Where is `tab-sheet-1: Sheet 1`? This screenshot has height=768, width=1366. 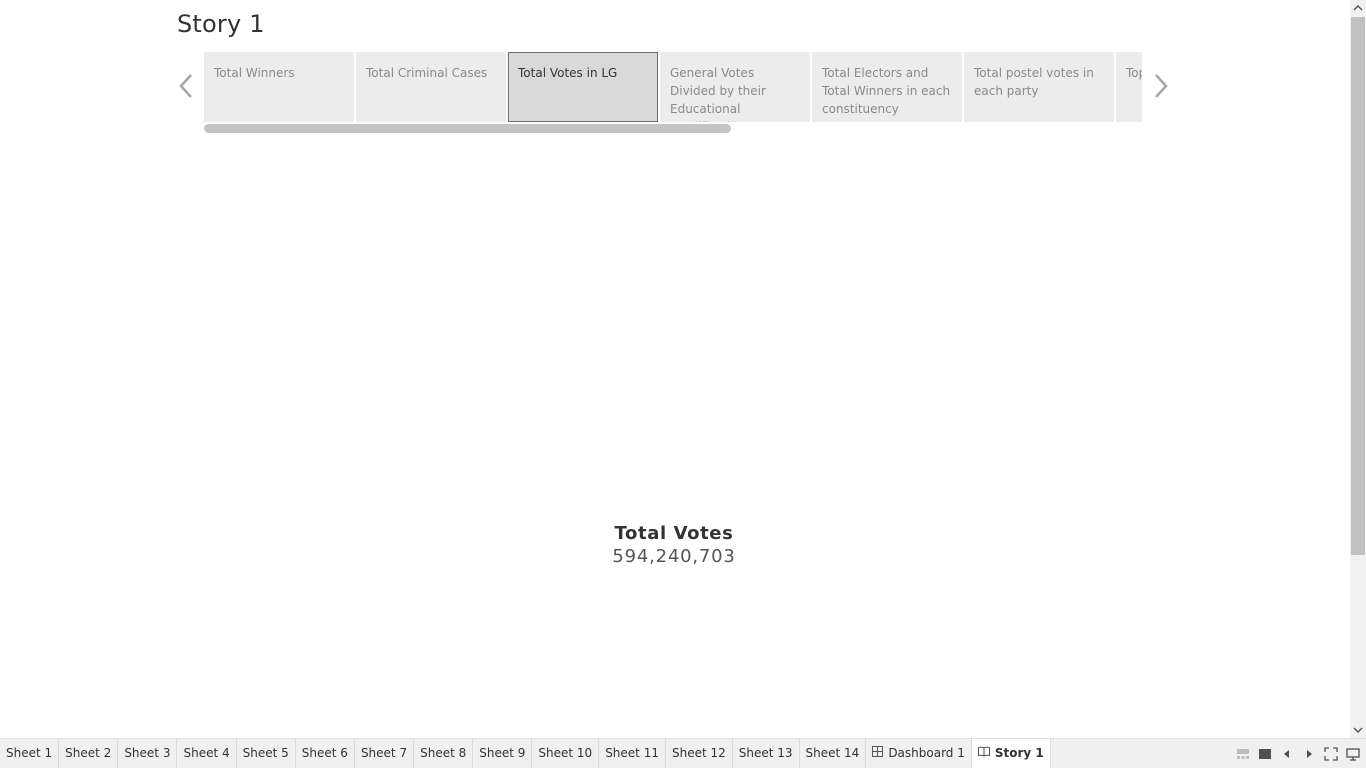 tab-sheet-1: Sheet 1 is located at coordinates (30, 753).